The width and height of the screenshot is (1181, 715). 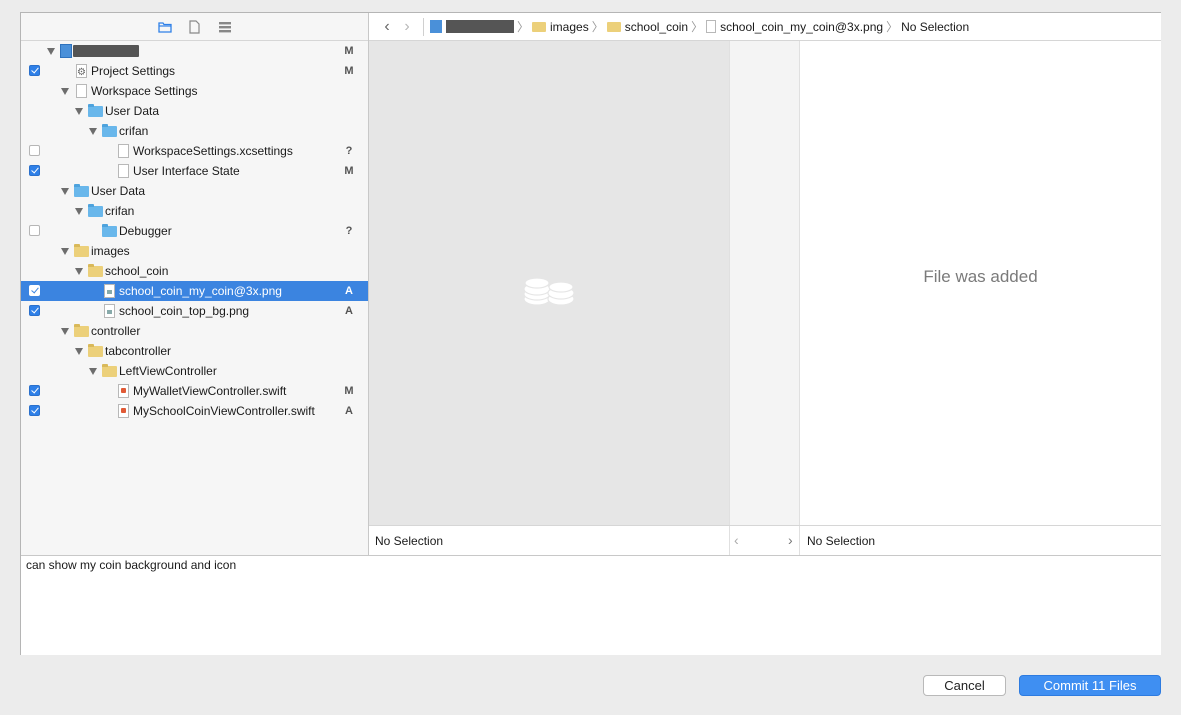 I want to click on tree-row-label: controller, so click(x=116, y=331).